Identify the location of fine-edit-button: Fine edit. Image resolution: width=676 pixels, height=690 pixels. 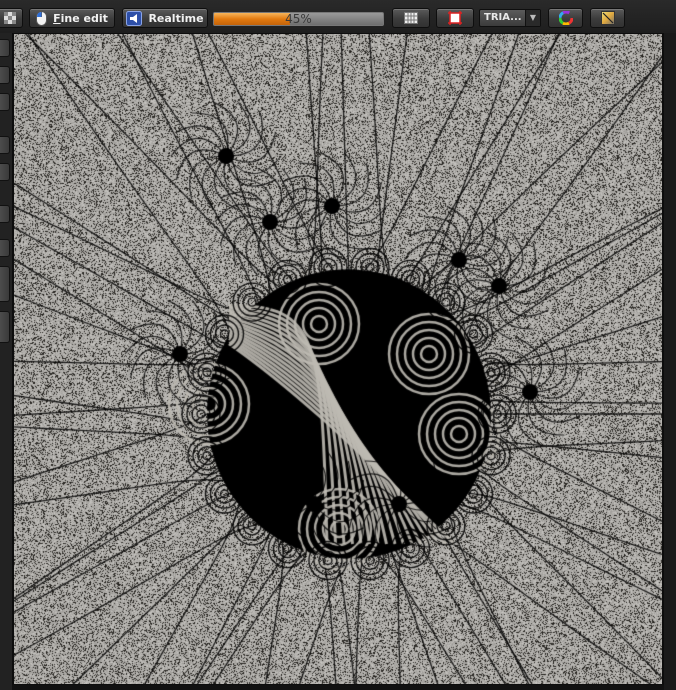
(72, 18).